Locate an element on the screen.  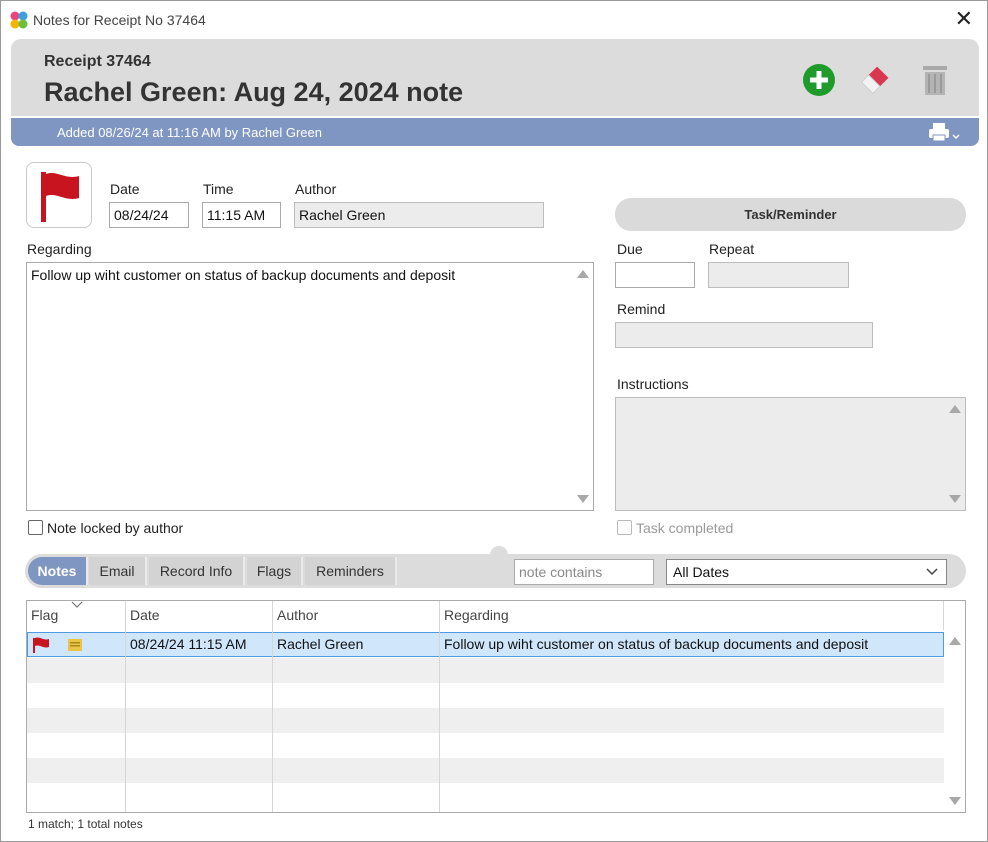
task-completed-label: Task completed is located at coordinates (685, 528).